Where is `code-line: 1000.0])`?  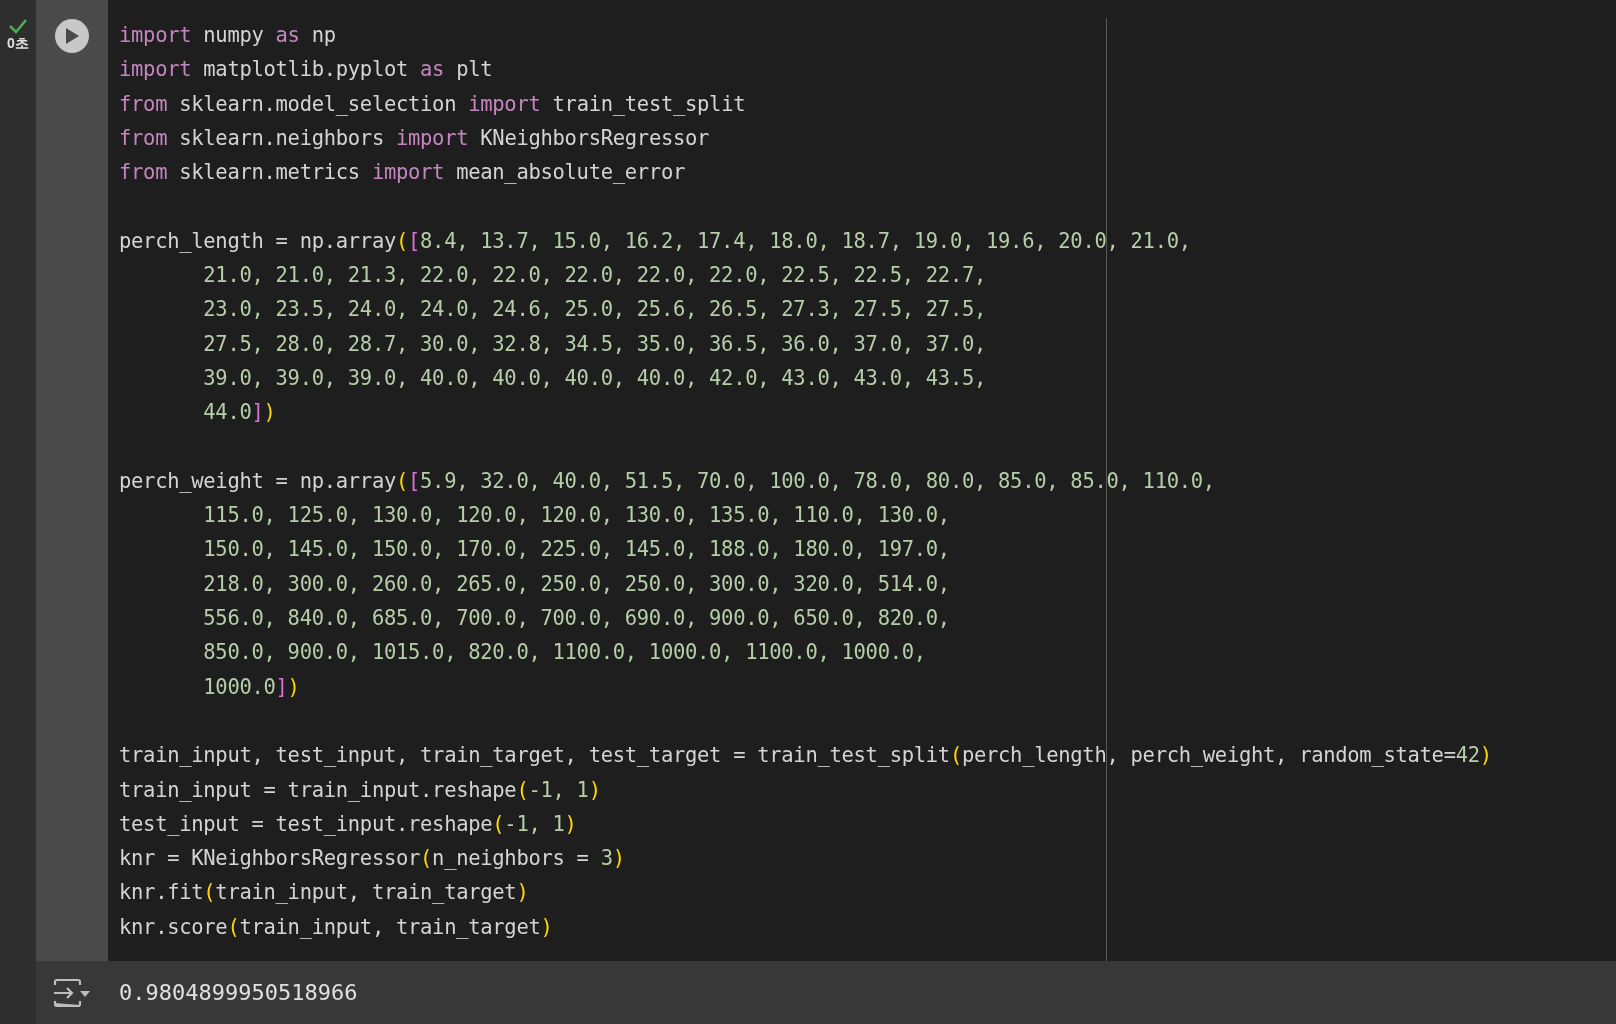 code-line: 1000.0]) is located at coordinates (251, 687).